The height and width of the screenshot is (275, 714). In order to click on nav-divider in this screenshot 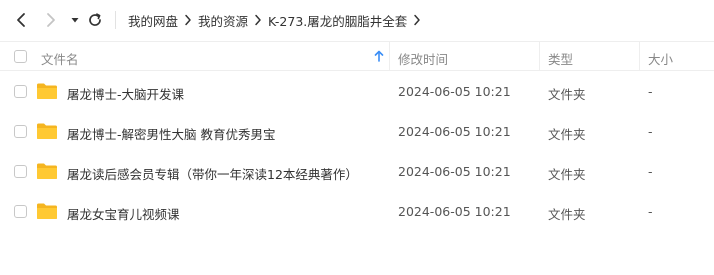, I will do `click(115, 20)`.